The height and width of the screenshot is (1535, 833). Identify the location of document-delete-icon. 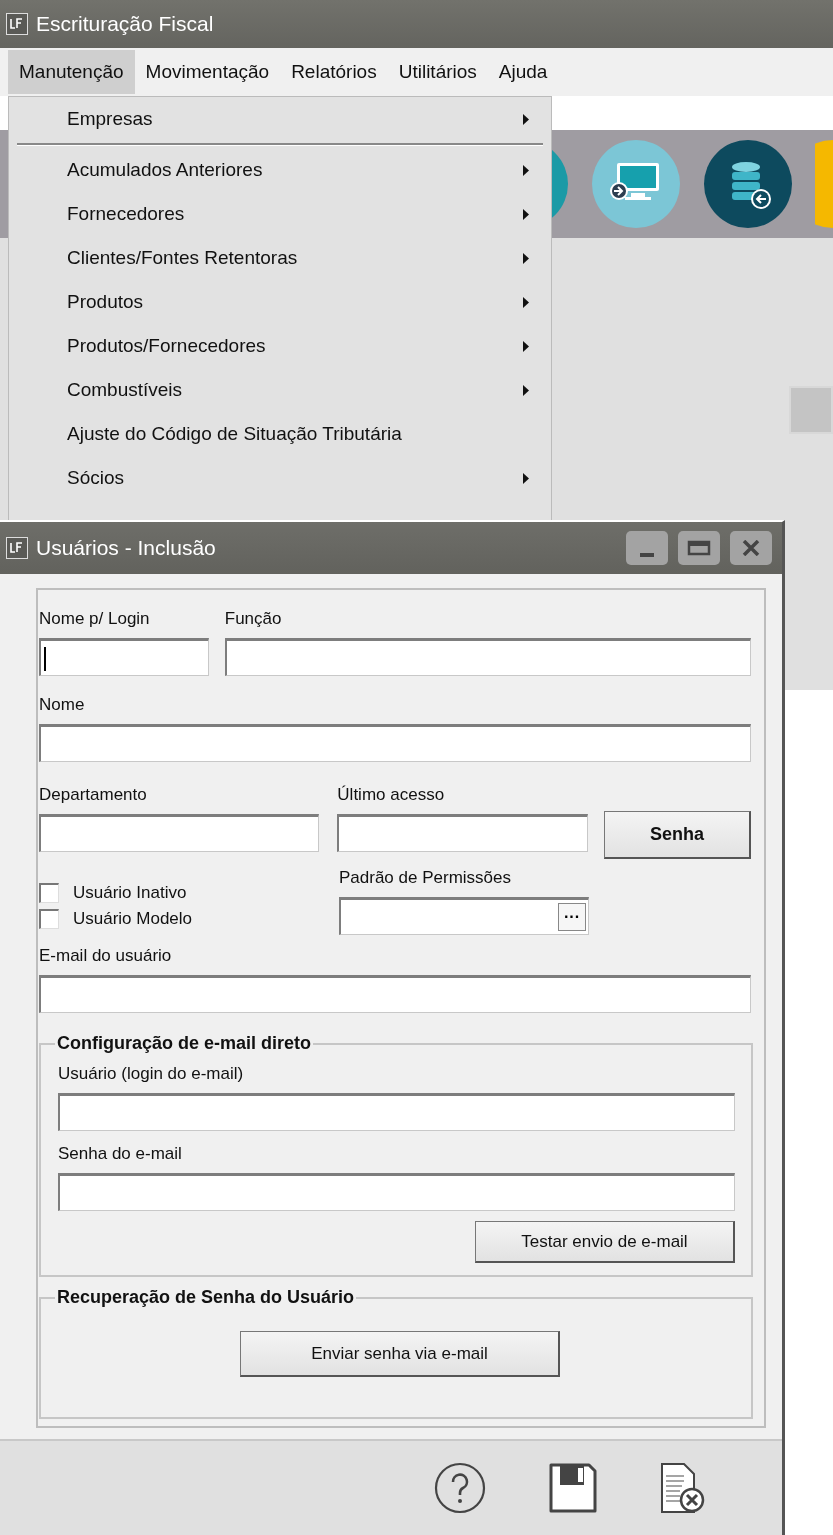
(683, 1488).